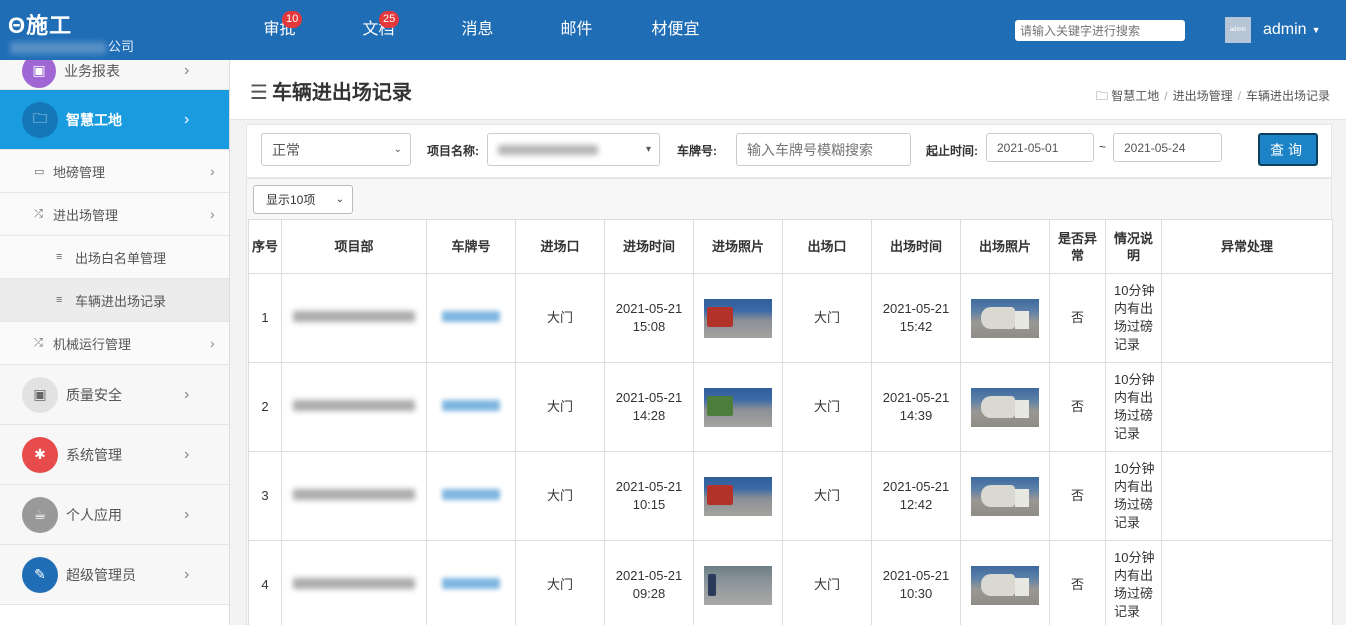  What do you see at coordinates (1133, 246) in the screenshot?
I see `column-header: 情况说明` at bounding box center [1133, 246].